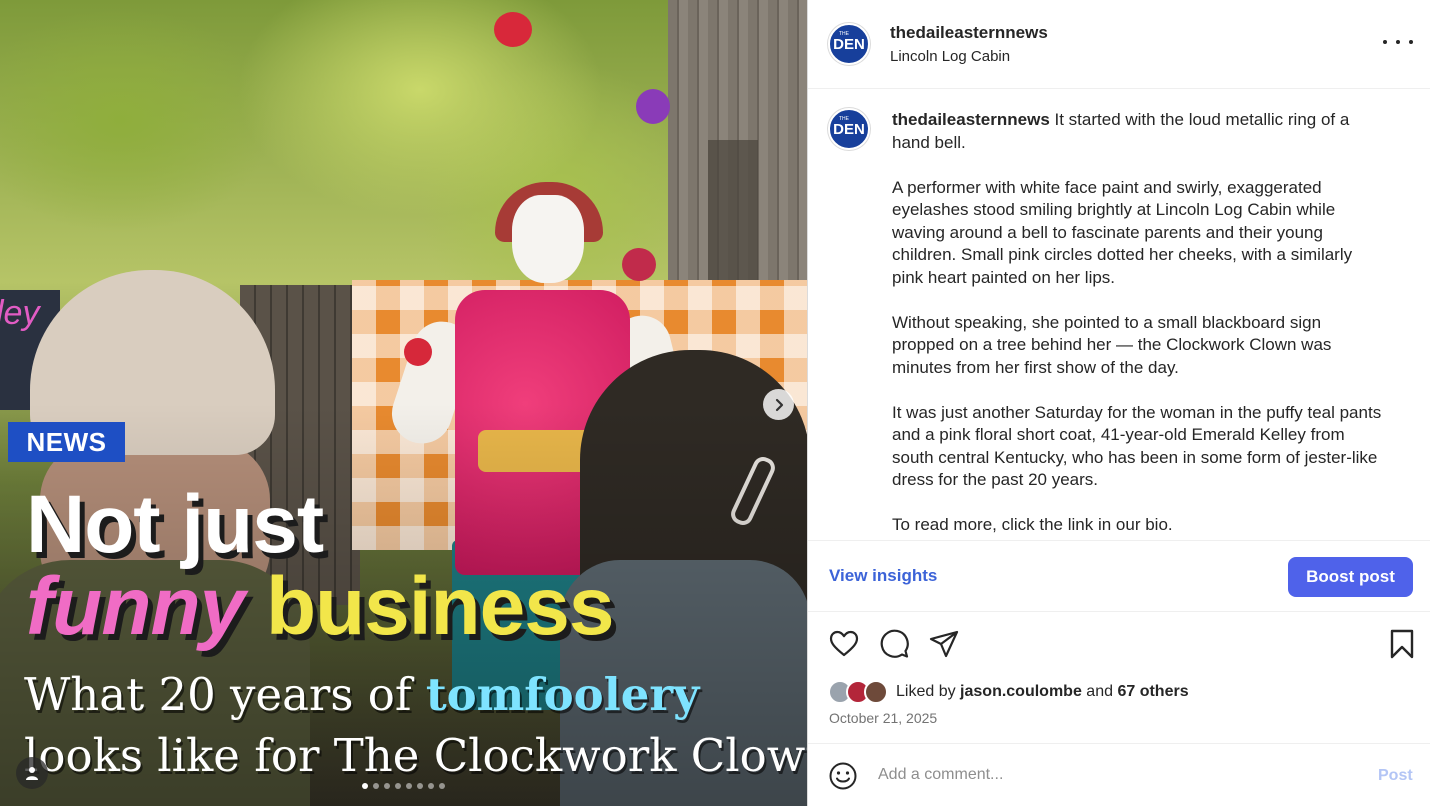  I want to click on headline-word-business: business, so click(439, 606).